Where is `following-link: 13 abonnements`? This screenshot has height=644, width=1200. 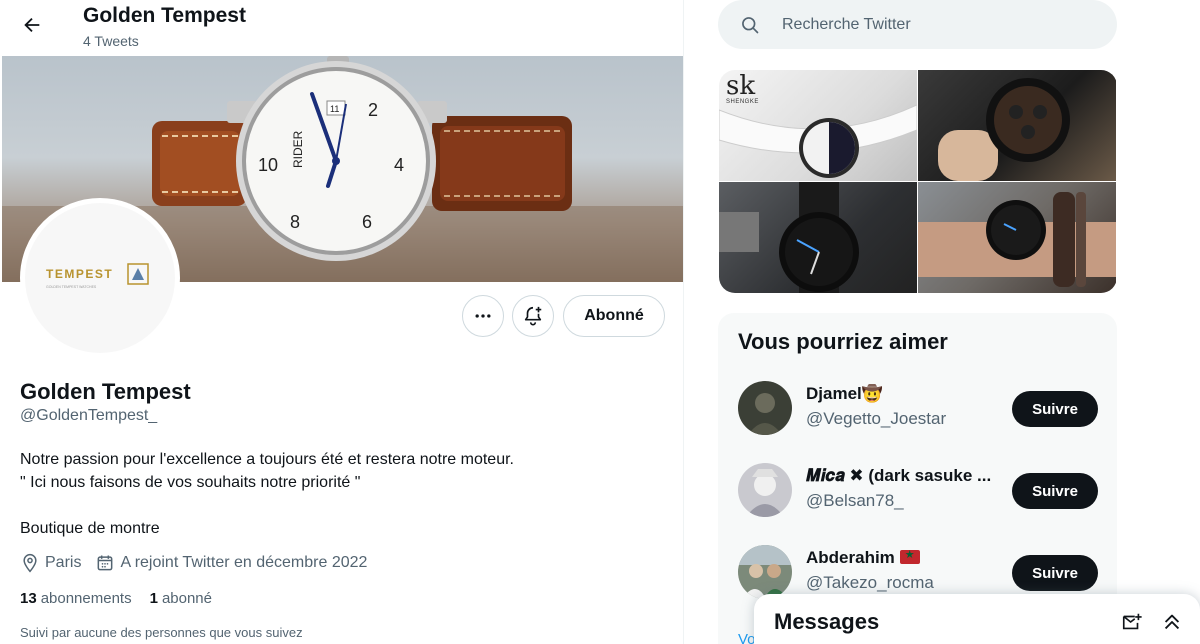
following-link: 13 abonnements is located at coordinates (76, 598).